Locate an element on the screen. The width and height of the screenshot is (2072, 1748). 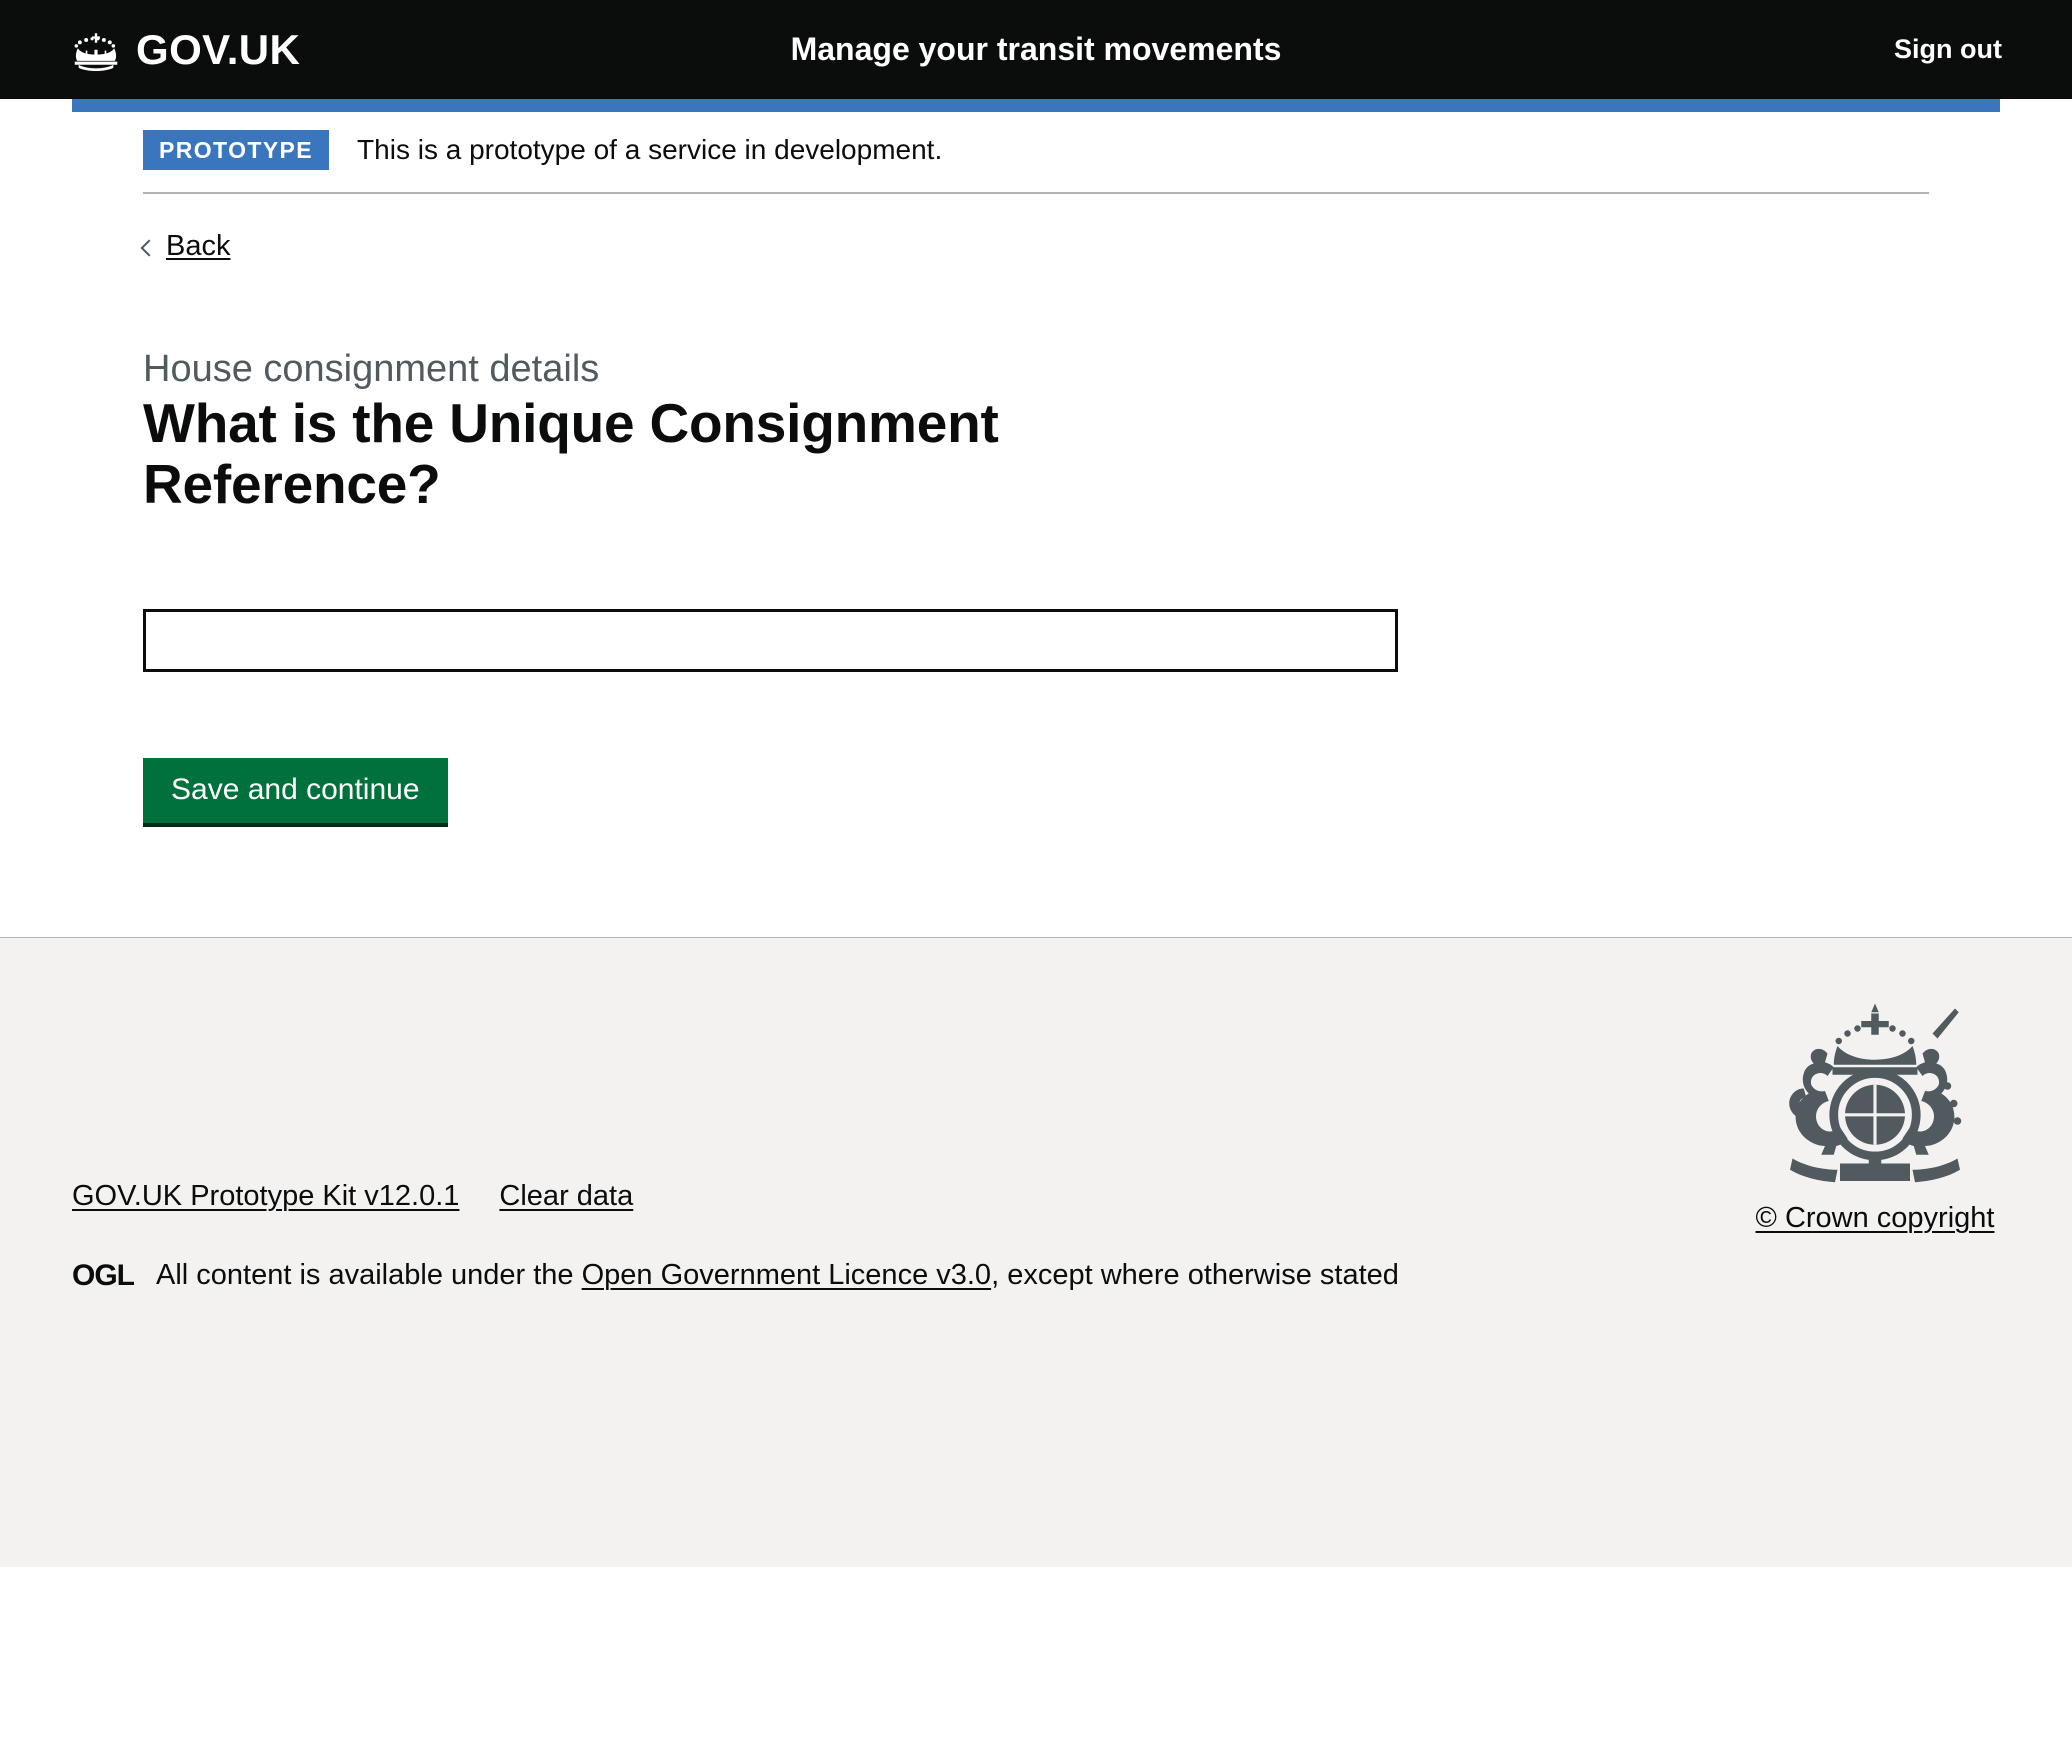
licence-suffix: , except where otherwise stated is located at coordinates (1195, 1274).